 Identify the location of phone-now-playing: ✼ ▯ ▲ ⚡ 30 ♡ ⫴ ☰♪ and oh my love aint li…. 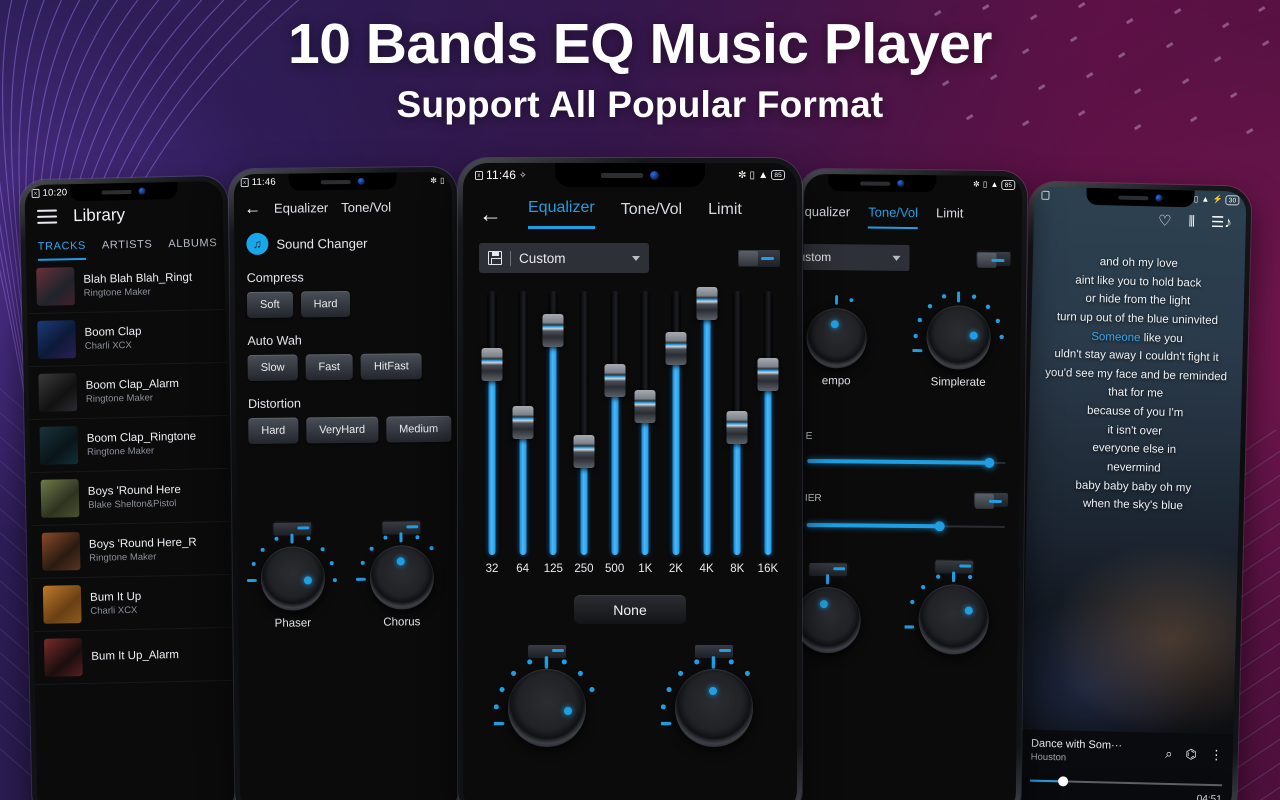
(1133, 490).